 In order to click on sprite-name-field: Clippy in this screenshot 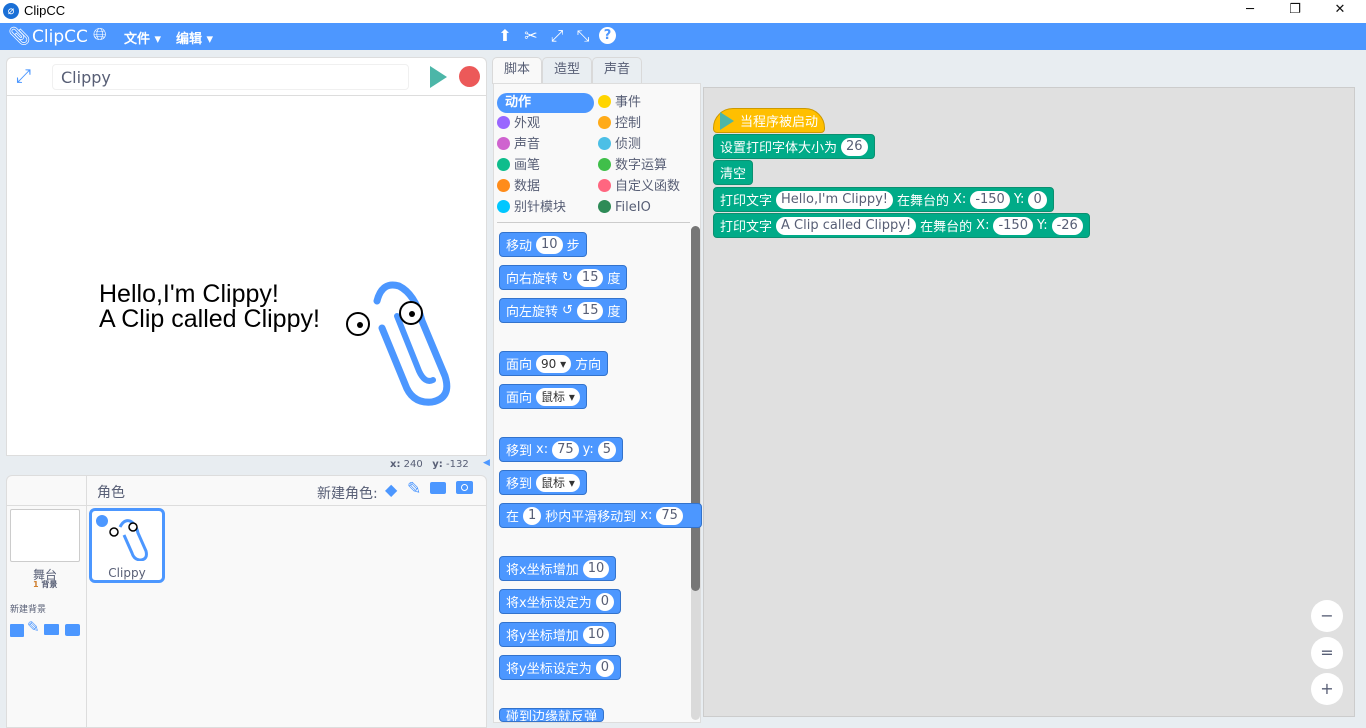, I will do `click(230, 77)`.